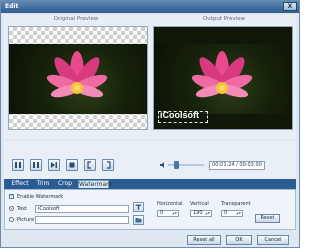 The width and height of the screenshot is (320, 248). I want to click on tab-watermark: Watermark, so click(95, 184).